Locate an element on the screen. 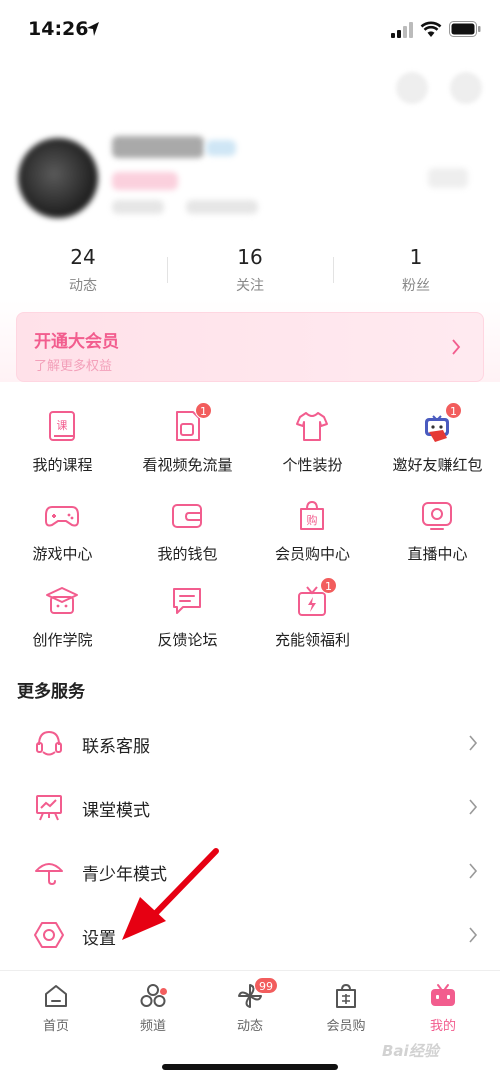 The width and height of the screenshot is (500, 1083). home-icon is located at coordinates (56, 996).